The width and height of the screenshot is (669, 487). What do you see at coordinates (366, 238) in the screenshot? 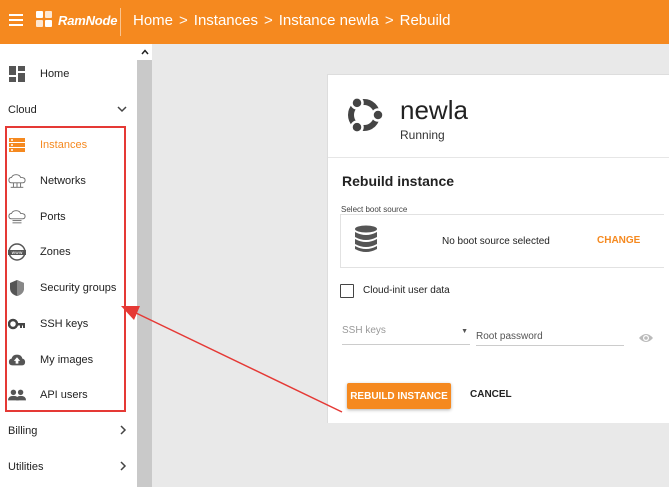
I see `database-icon` at bounding box center [366, 238].